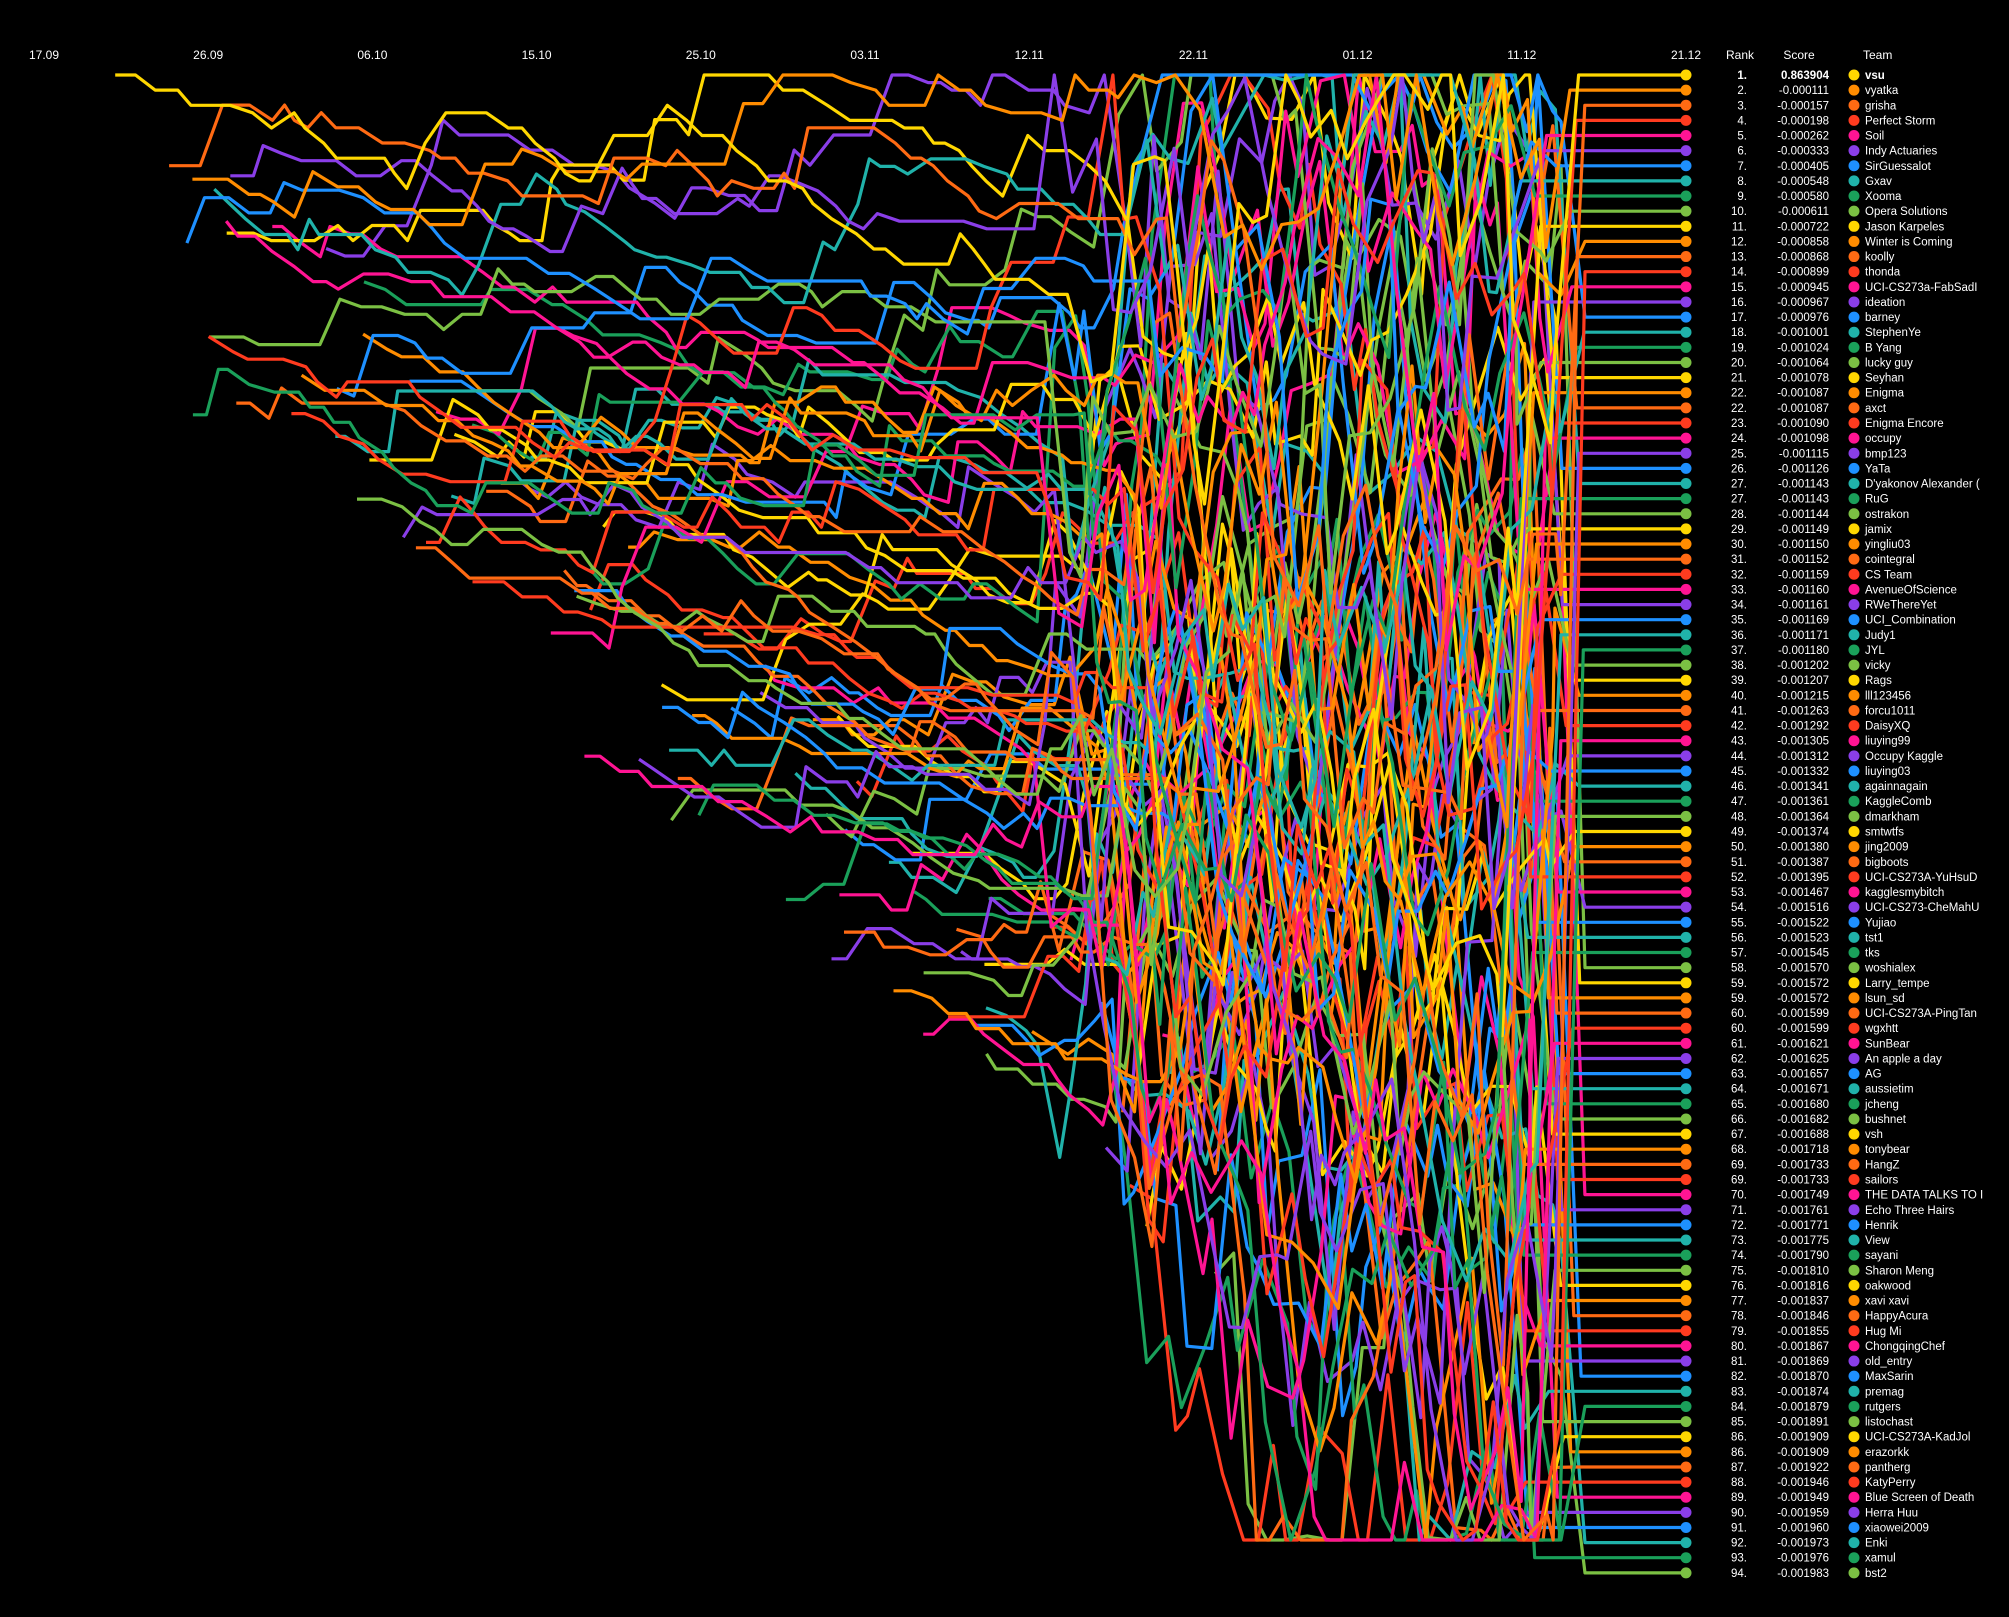  What do you see at coordinates (1739, 1317) in the screenshot?
I see `legend-rank: 78.` at bounding box center [1739, 1317].